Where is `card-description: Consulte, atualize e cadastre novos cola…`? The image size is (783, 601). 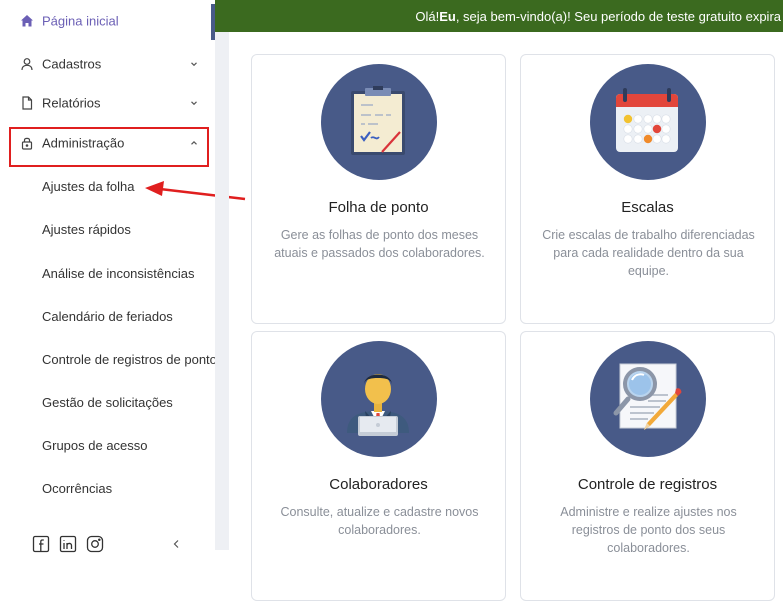
card-description: Consulte, atualize e cadastre novos cola… is located at coordinates (379, 521).